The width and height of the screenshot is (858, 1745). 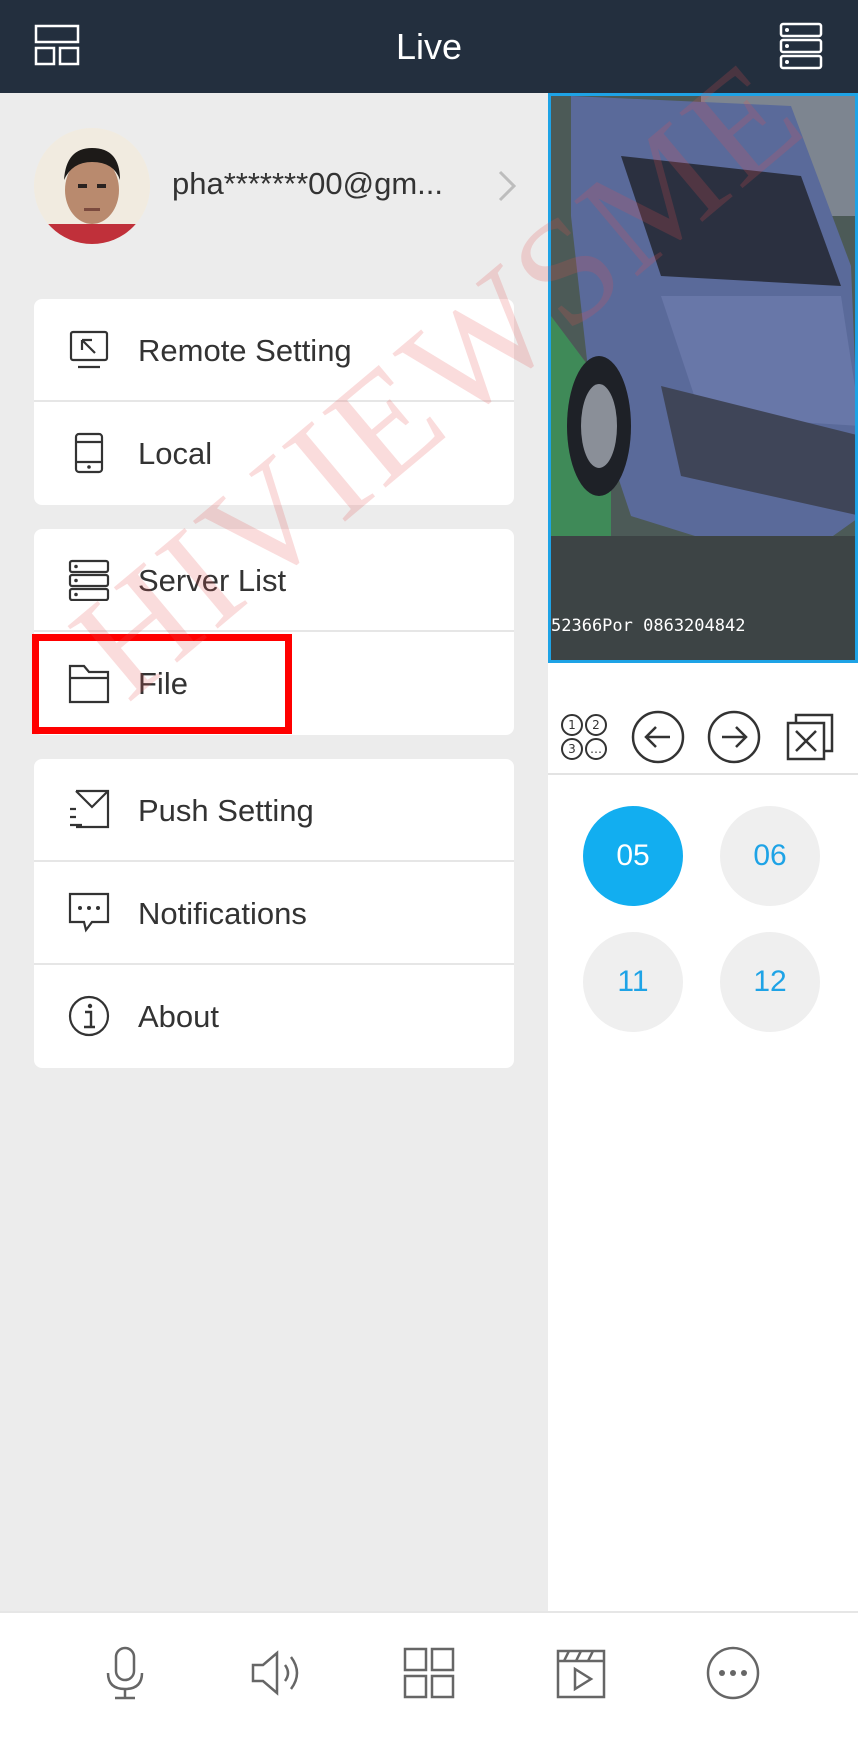 I want to click on menu-item-label: Remote Setting, so click(x=245, y=350).